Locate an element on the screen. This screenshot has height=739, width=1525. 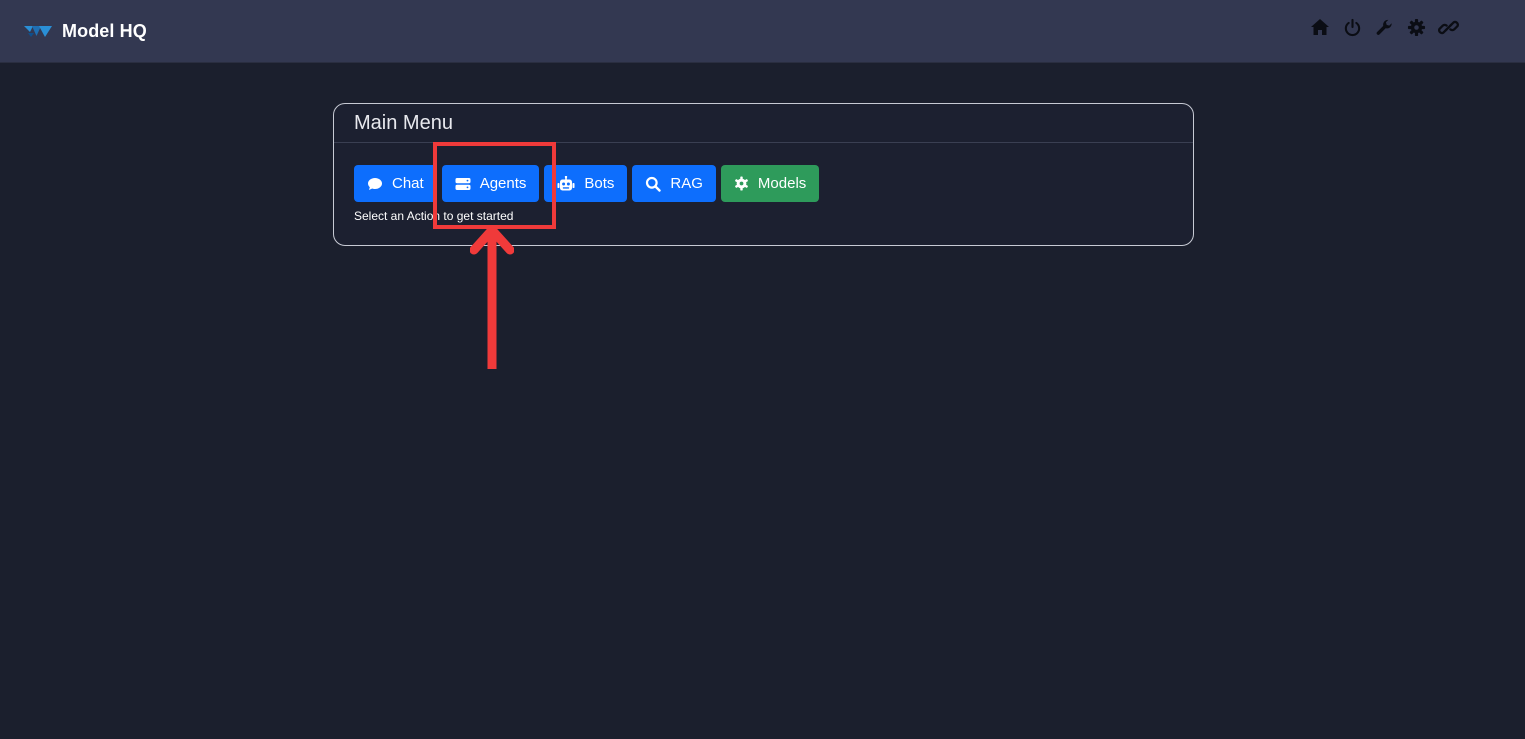
models-button: Models is located at coordinates (770, 183).